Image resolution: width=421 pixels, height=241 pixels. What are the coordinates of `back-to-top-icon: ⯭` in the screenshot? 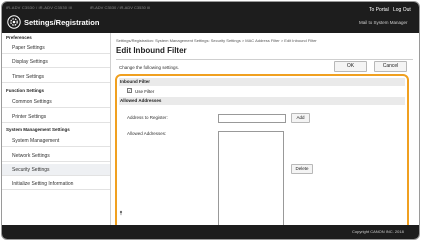 It's located at (121, 214).